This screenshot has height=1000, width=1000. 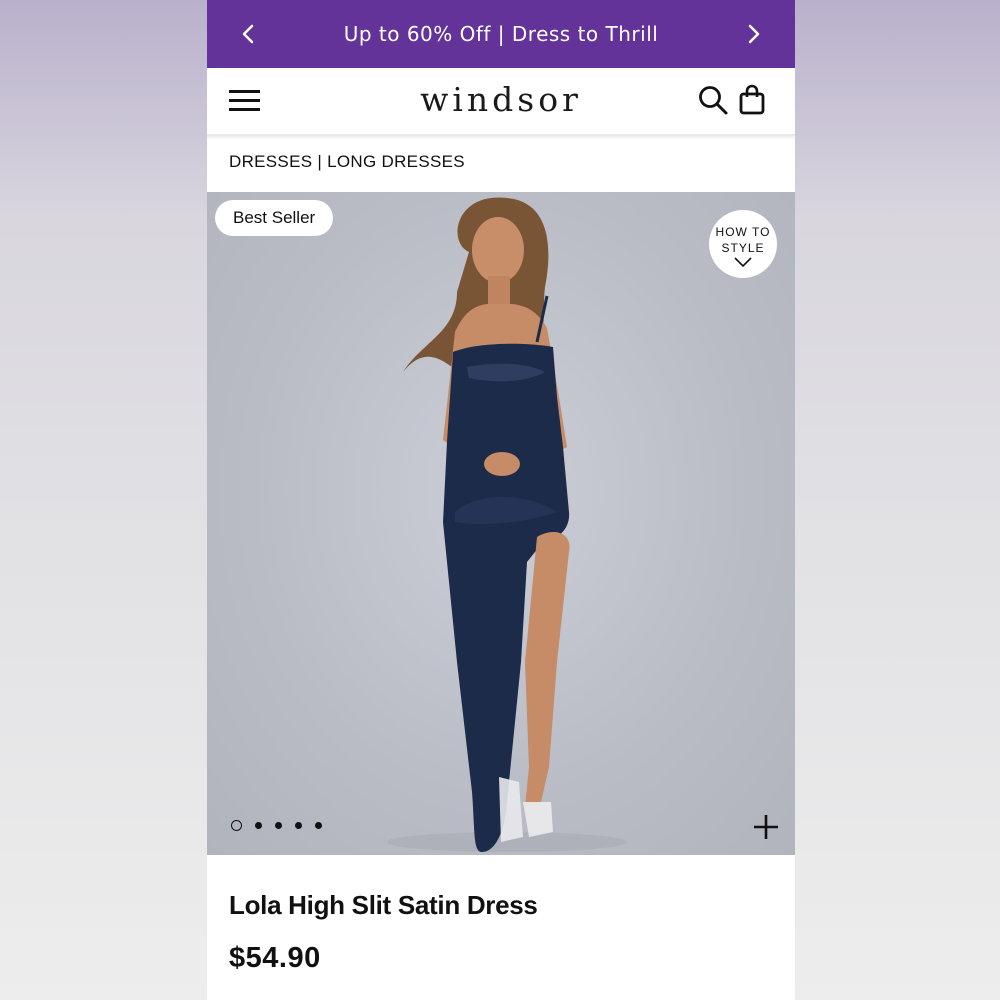 I want to click on how-to-style-button: HOW TO STYLE, so click(x=743, y=244).